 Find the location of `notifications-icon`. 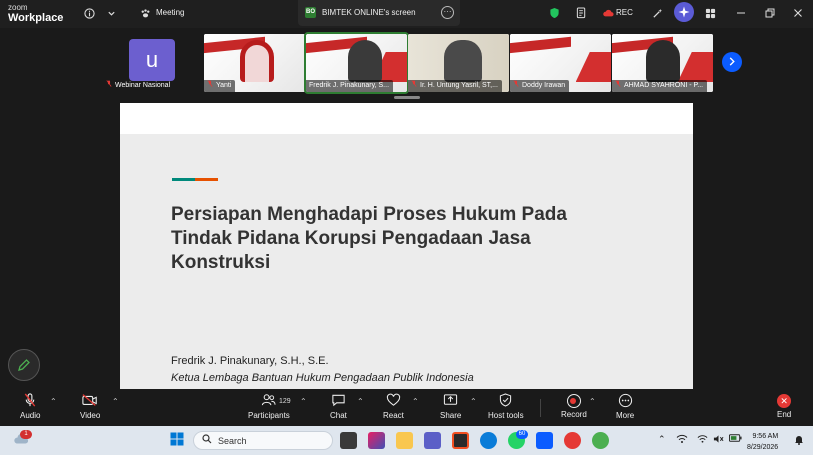

notifications-icon is located at coordinates (799, 440).